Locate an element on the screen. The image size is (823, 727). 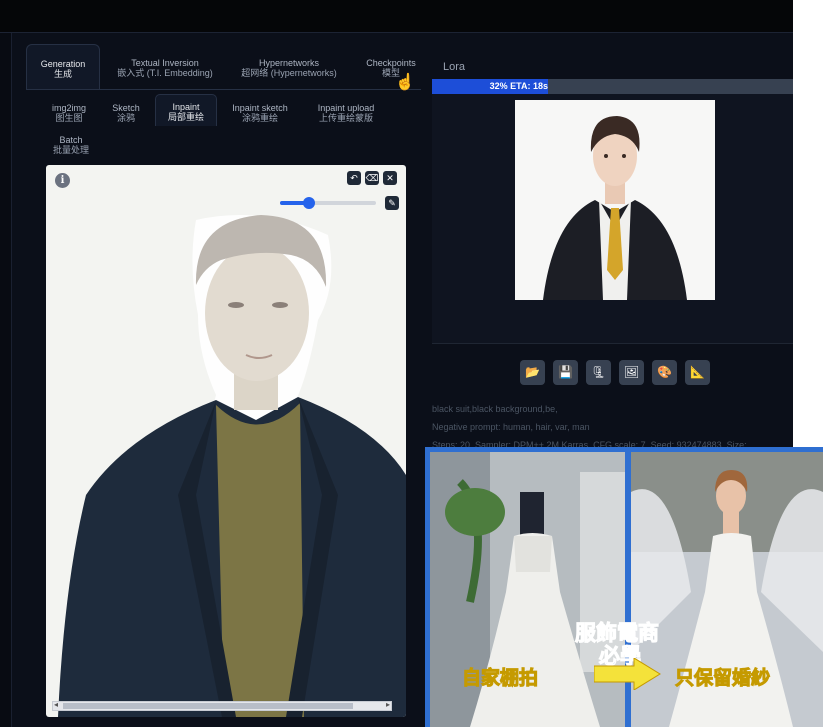
subtab-sublabel: 涂鸦 is located at coordinates (125, 118).